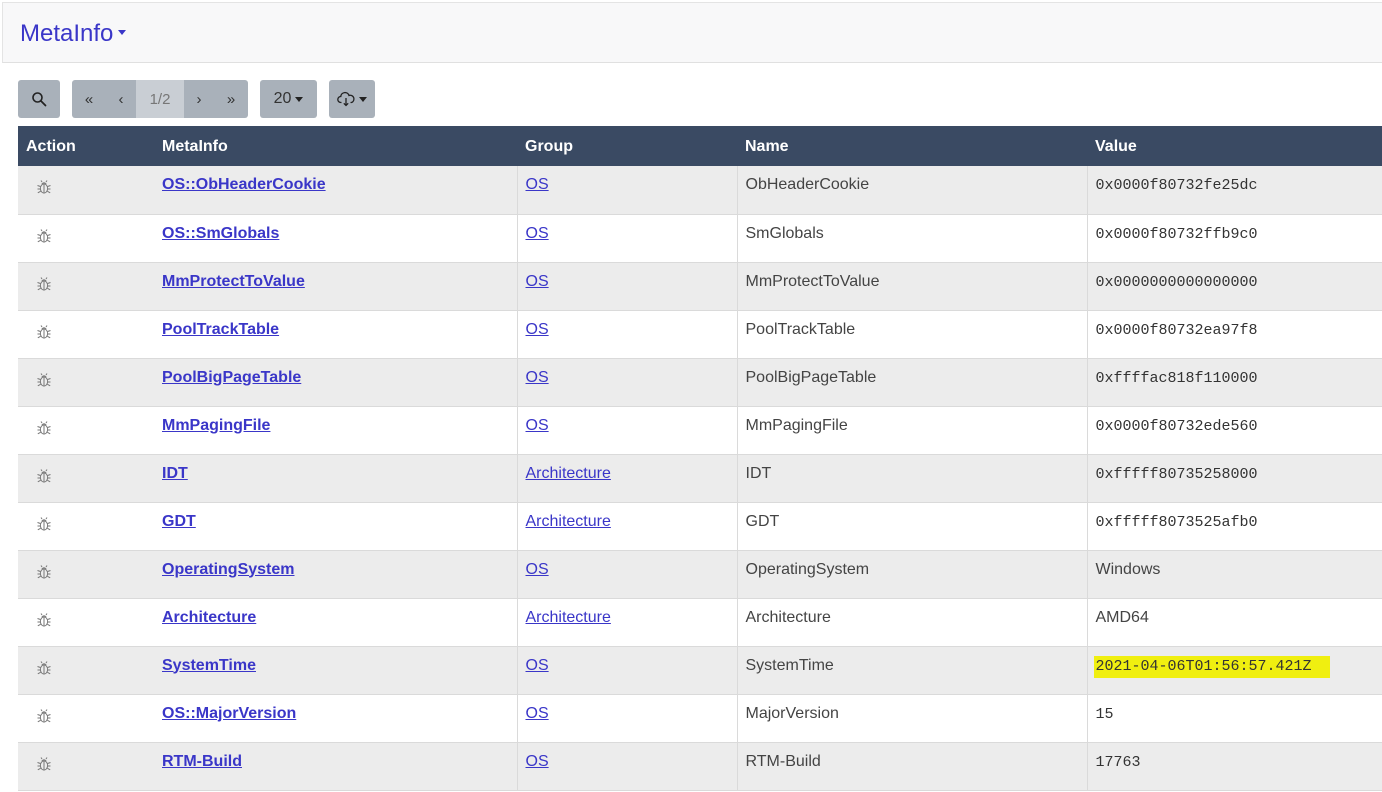 The width and height of the screenshot is (1382, 792). Describe the element at coordinates (220, 329) in the screenshot. I see `metainfo-link: PoolTrackTable` at that location.